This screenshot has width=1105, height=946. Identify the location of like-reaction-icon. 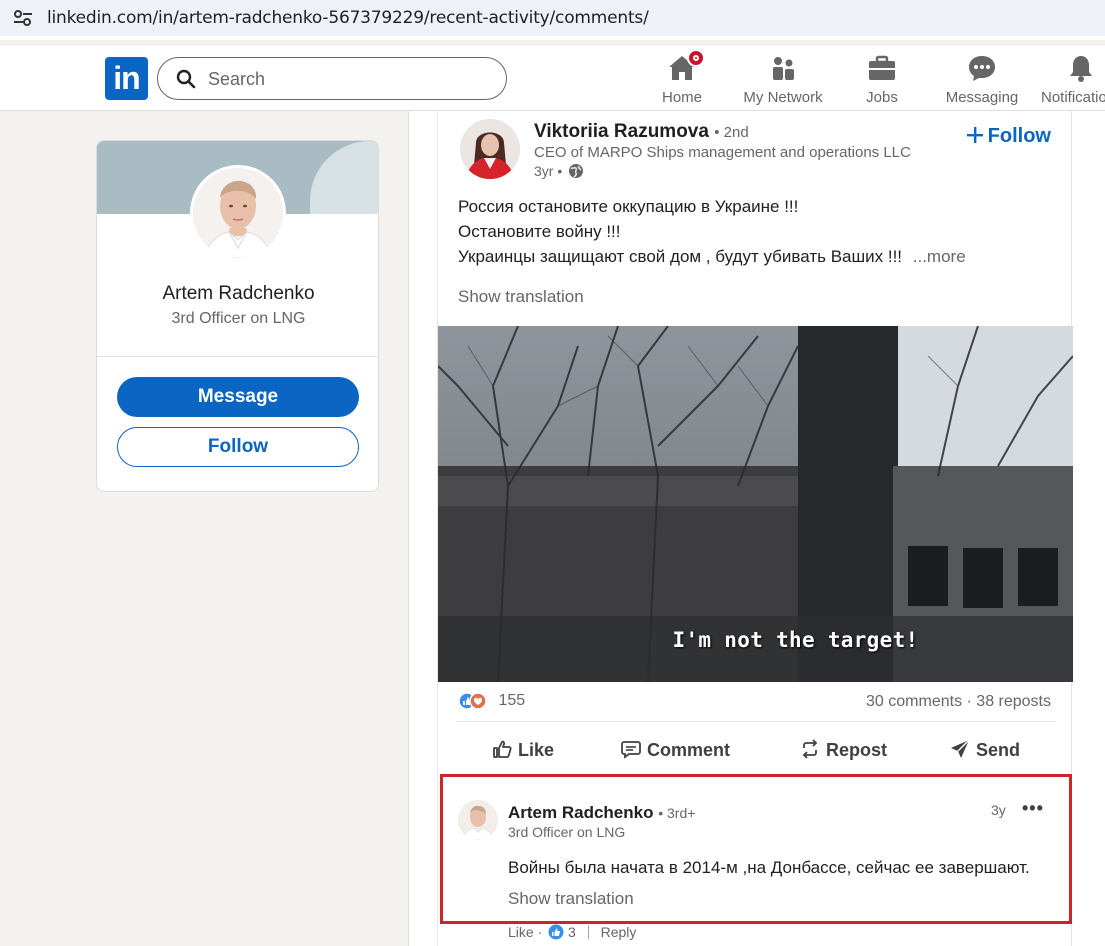
(556, 932).